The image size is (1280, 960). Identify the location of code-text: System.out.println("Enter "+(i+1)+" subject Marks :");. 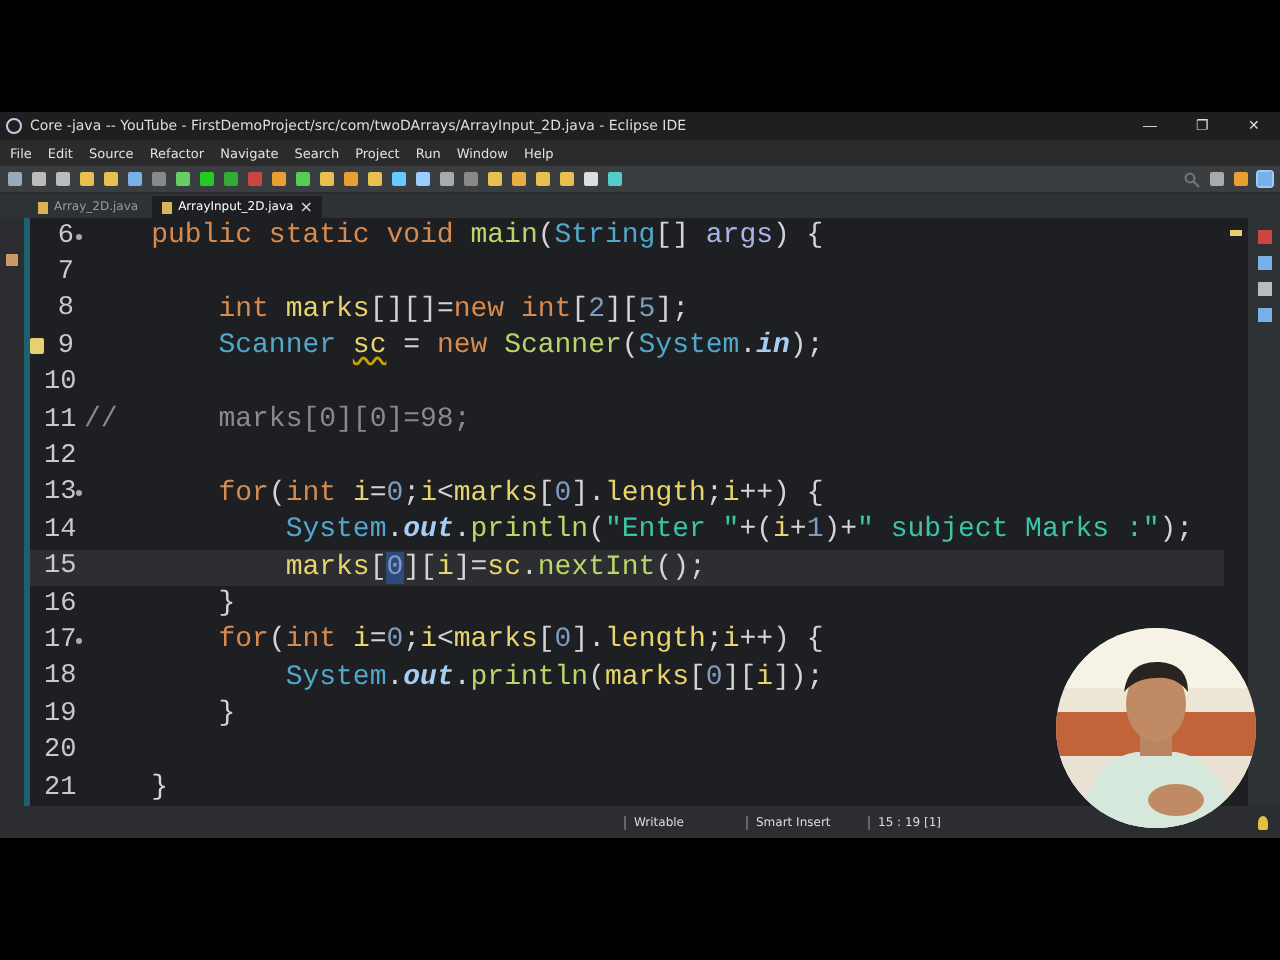
(738, 530).